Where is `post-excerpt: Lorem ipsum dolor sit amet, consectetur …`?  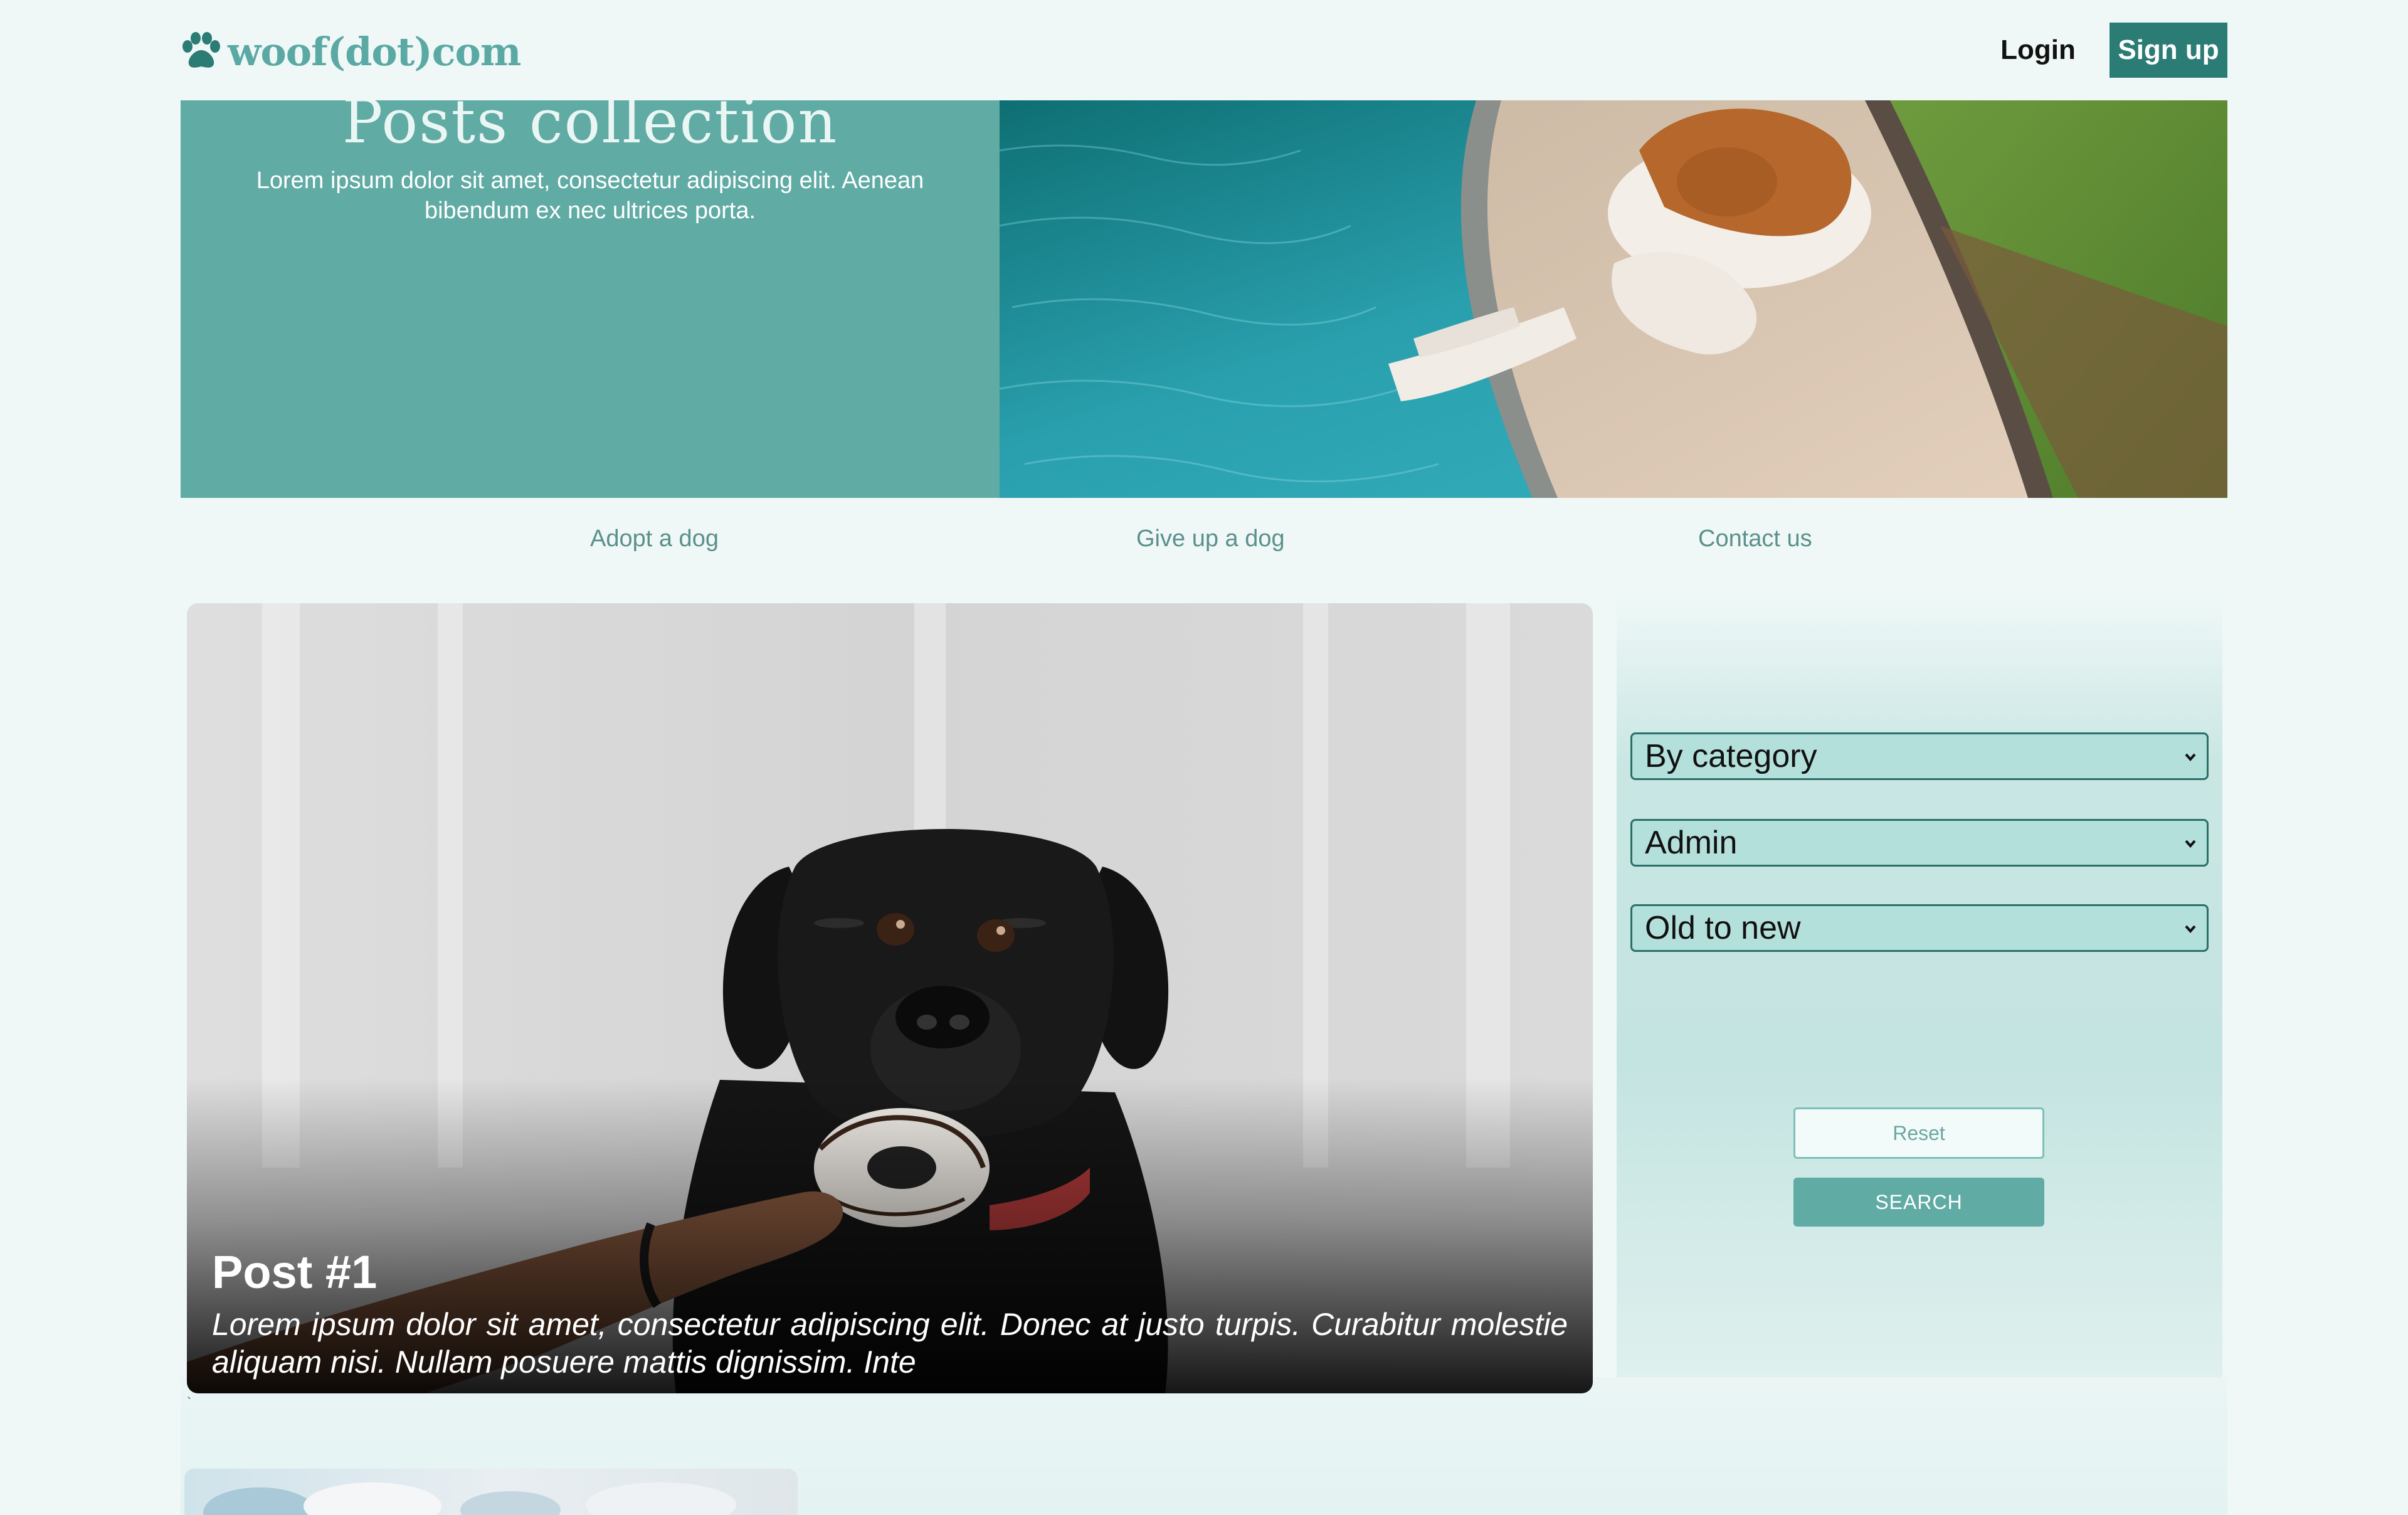 post-excerpt: Lorem ipsum dolor sit amet, consectetur … is located at coordinates (890, 1343).